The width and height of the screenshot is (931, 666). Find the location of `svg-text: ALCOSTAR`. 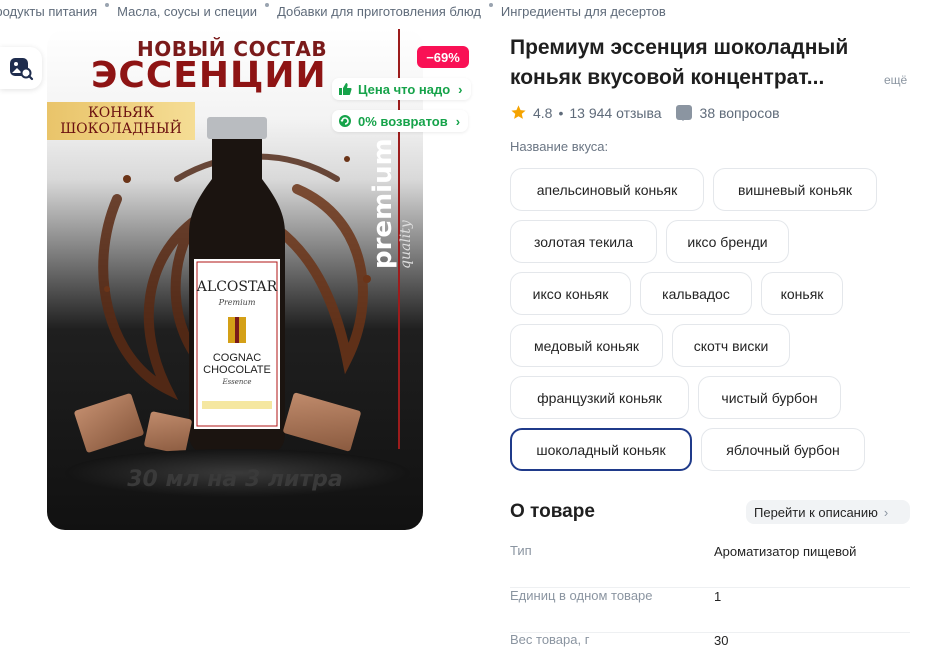

svg-text: ALCOSTAR is located at coordinates (237, 287).